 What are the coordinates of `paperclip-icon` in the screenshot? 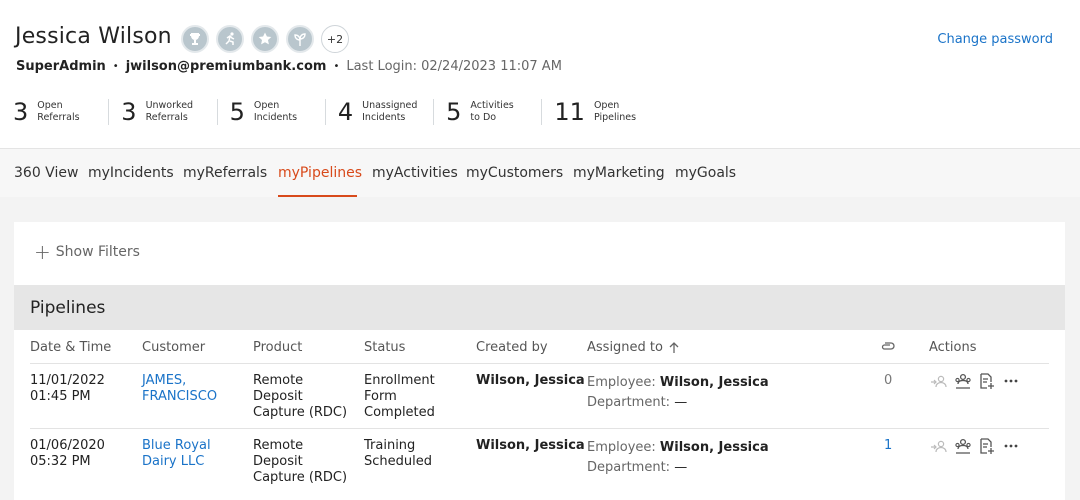 It's located at (888, 346).